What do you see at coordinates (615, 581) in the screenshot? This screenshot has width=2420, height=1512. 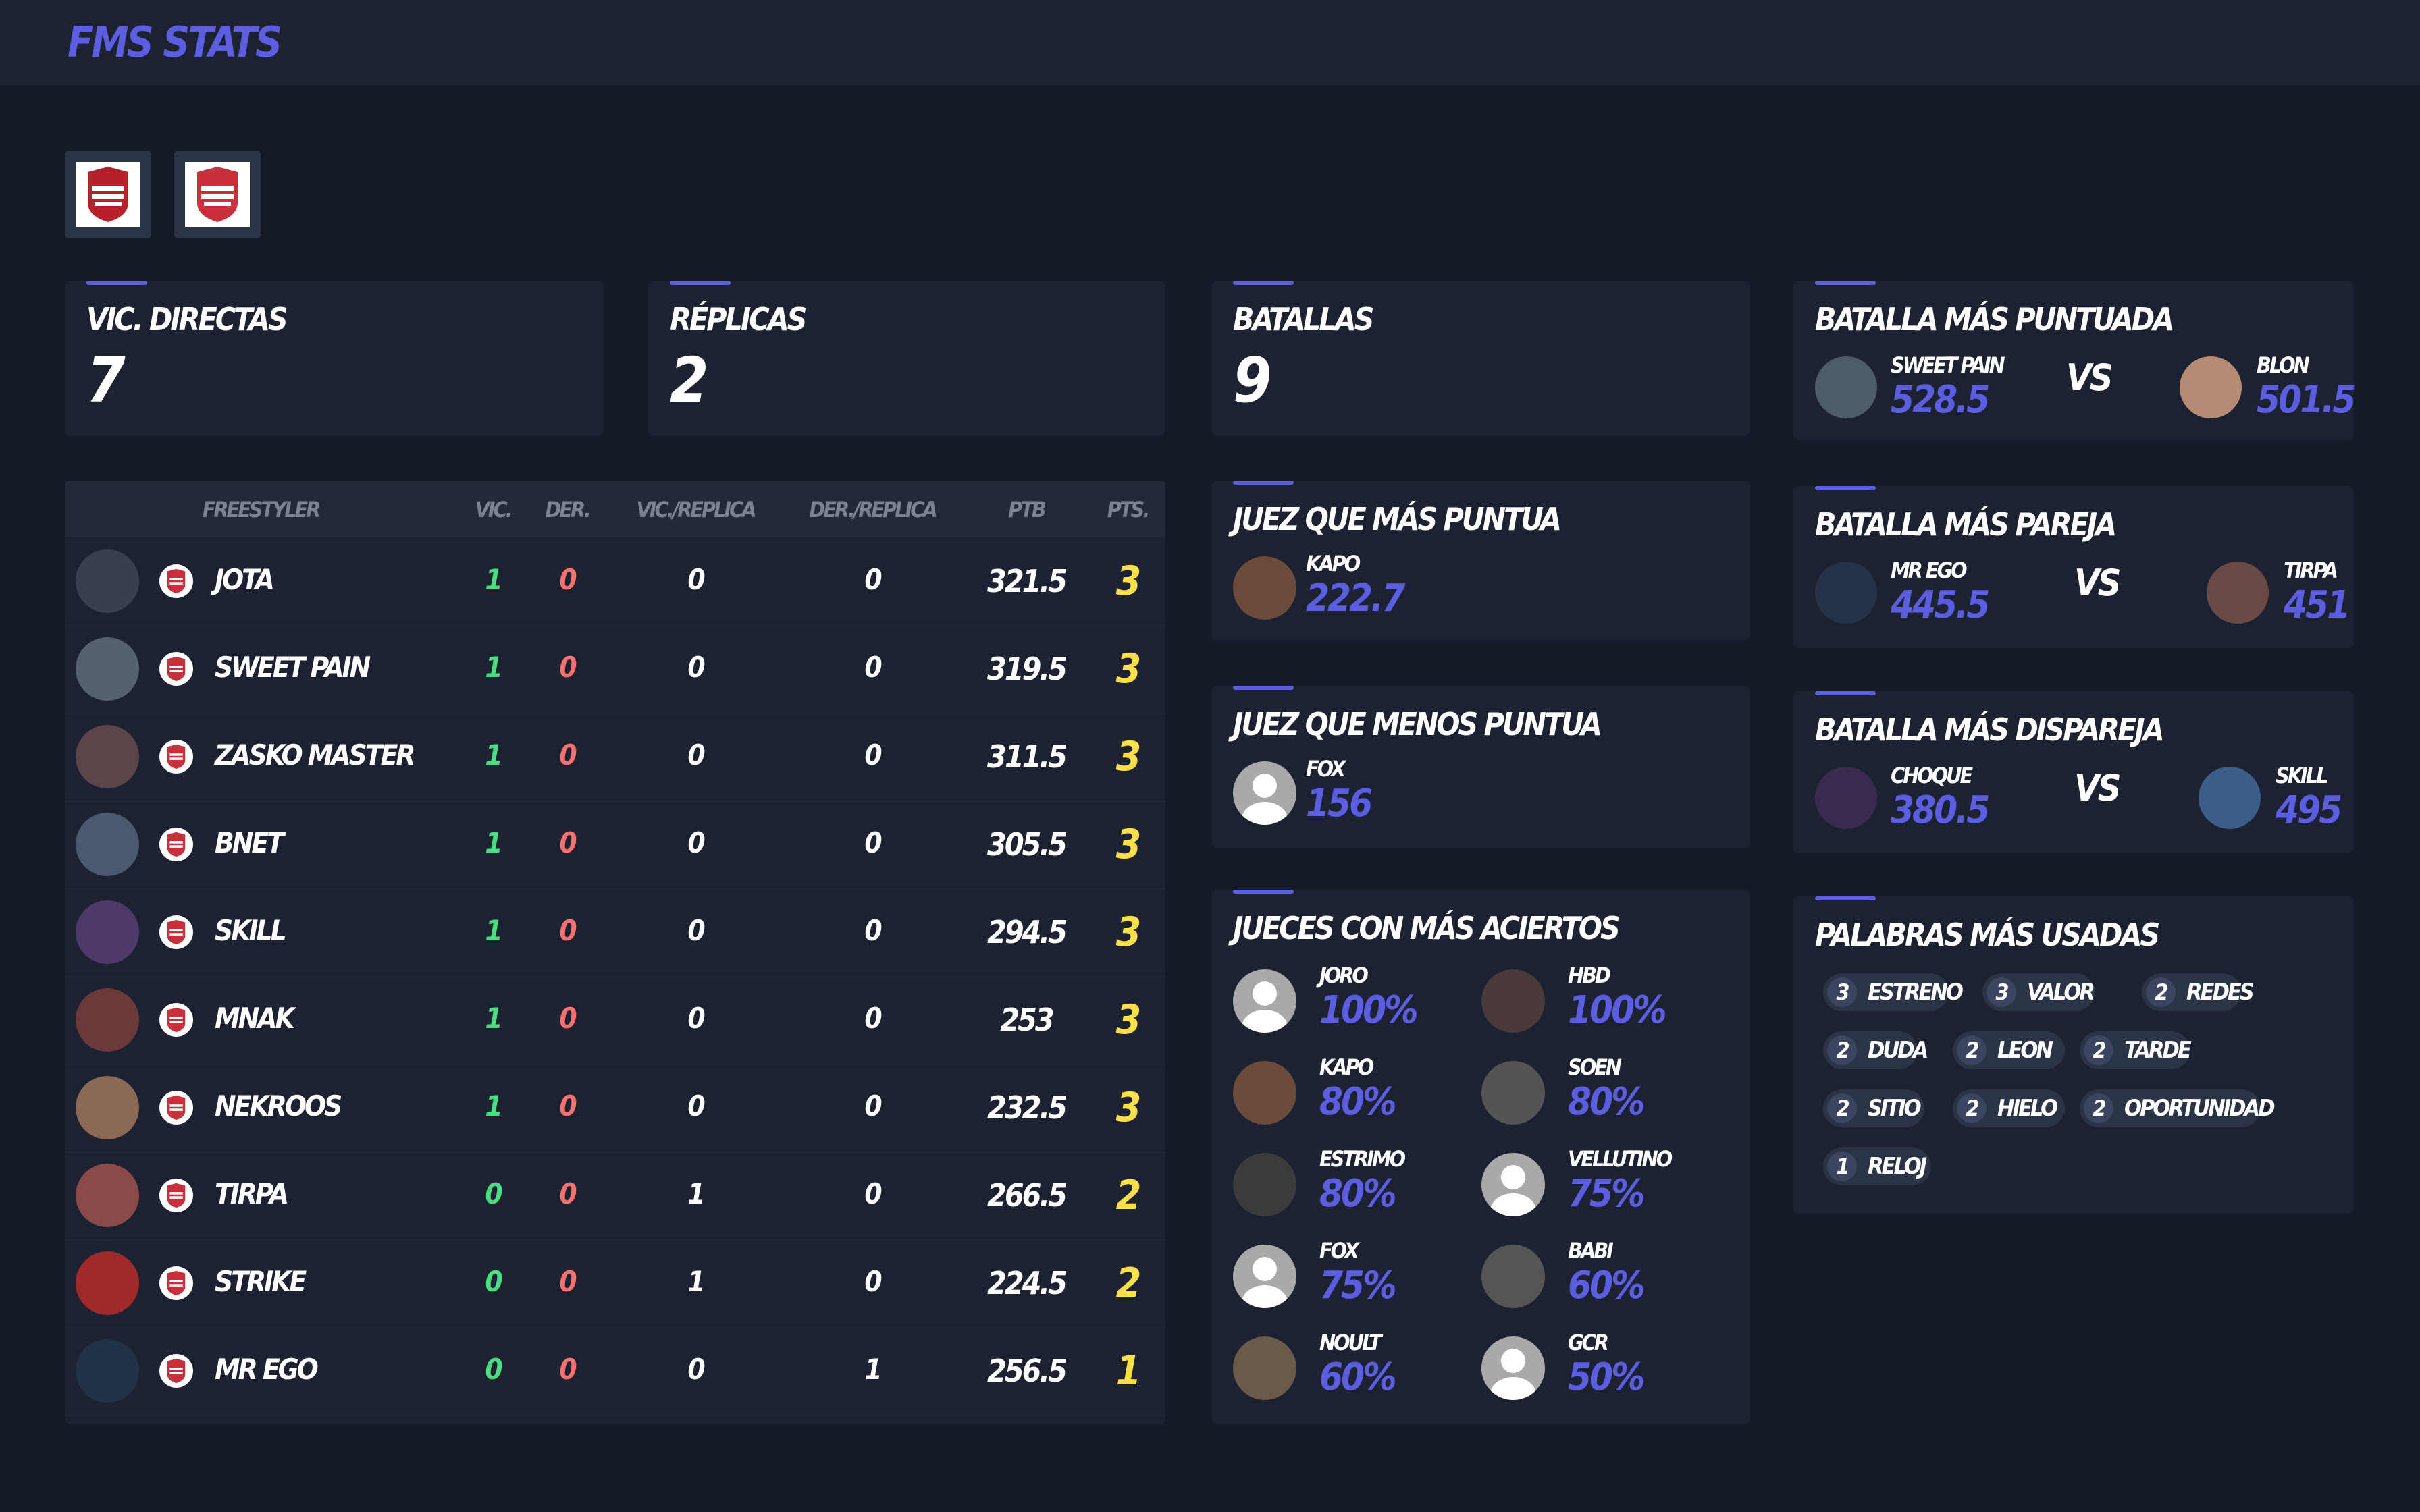 I see `table-row: JOTA 1 0 0 0 321.5 3` at bounding box center [615, 581].